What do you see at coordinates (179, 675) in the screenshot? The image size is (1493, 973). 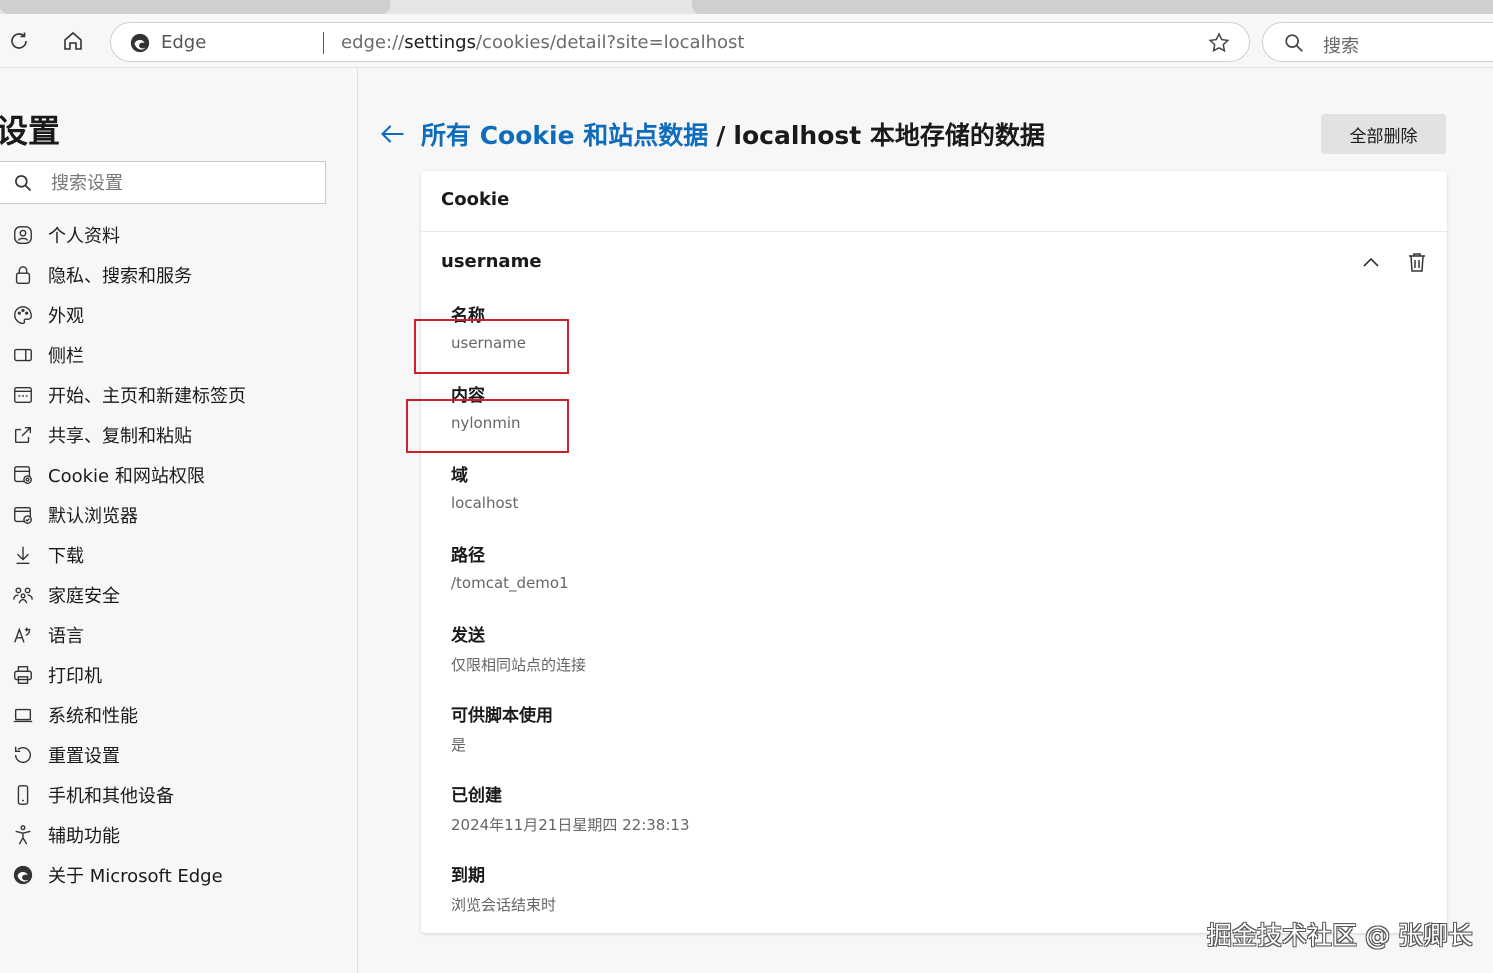 I see `sidebar-item-printers: 打印机` at bounding box center [179, 675].